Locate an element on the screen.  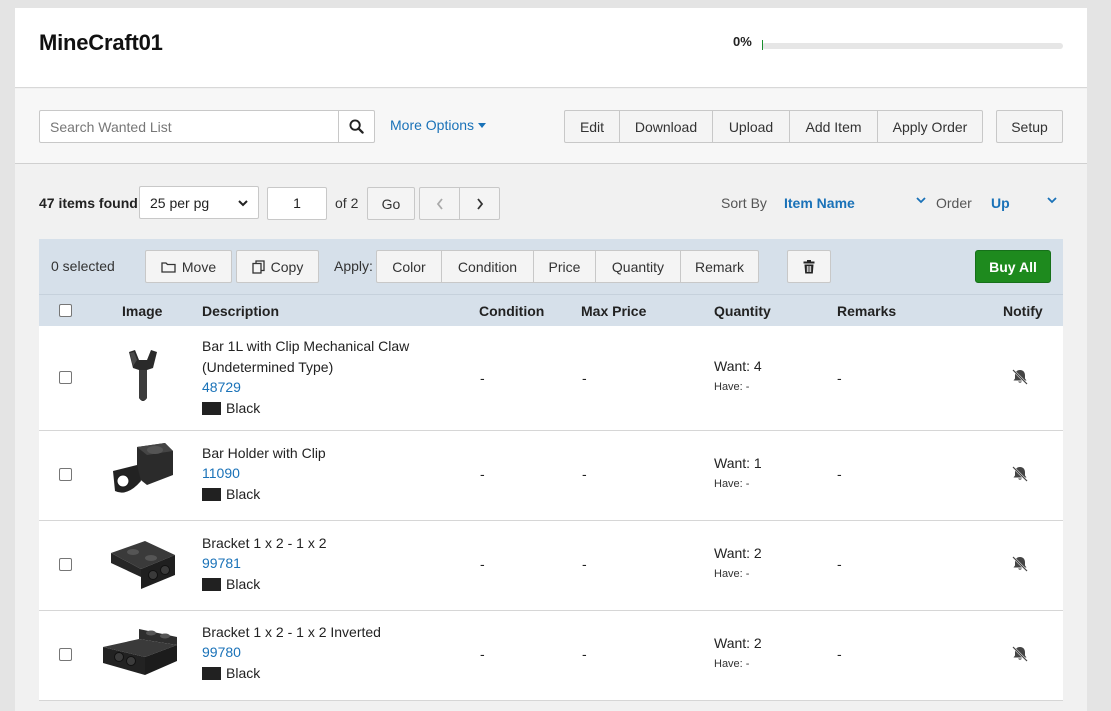
item-name: Bar Holder with Clip is located at coordinates (327, 453).